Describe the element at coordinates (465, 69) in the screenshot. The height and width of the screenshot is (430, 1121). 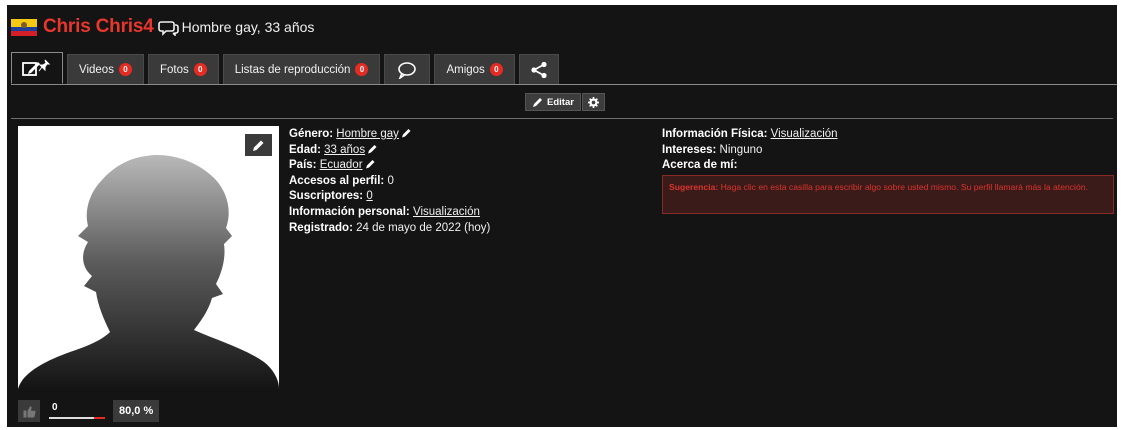
I see `tab-friends-label: Amigos` at that location.